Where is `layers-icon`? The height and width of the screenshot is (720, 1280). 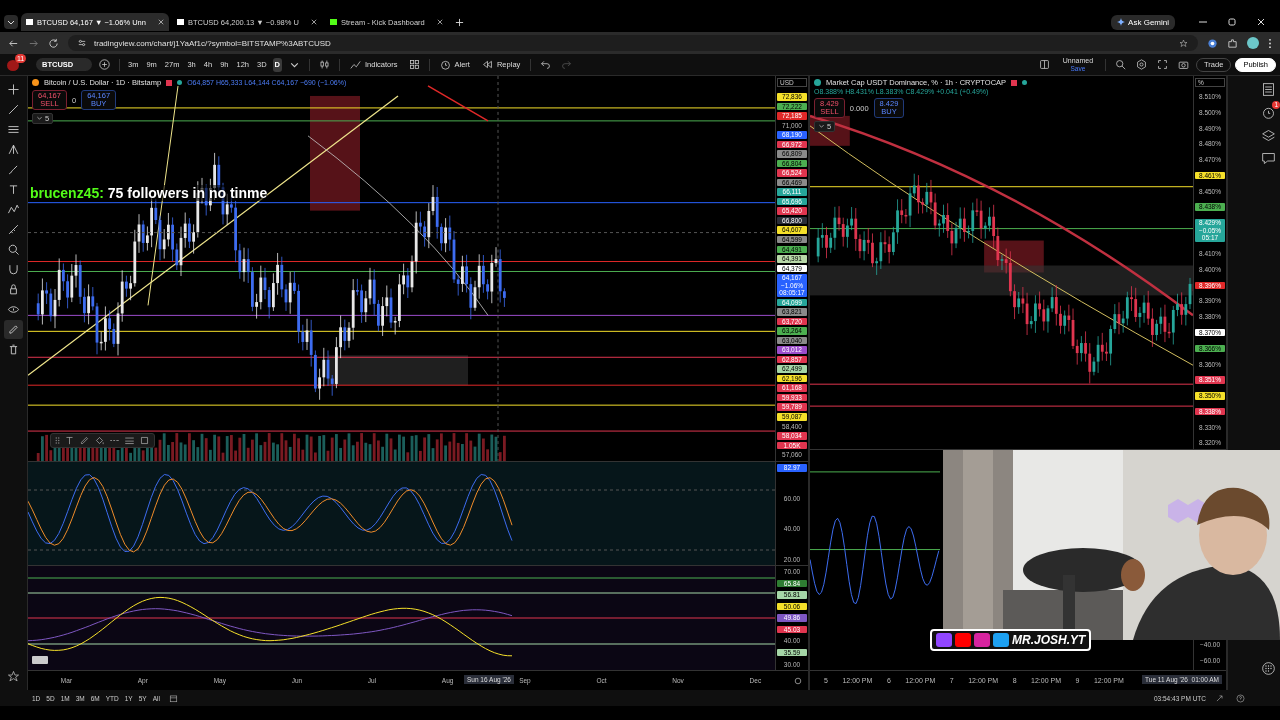 layers-icon is located at coordinates (1268, 135).